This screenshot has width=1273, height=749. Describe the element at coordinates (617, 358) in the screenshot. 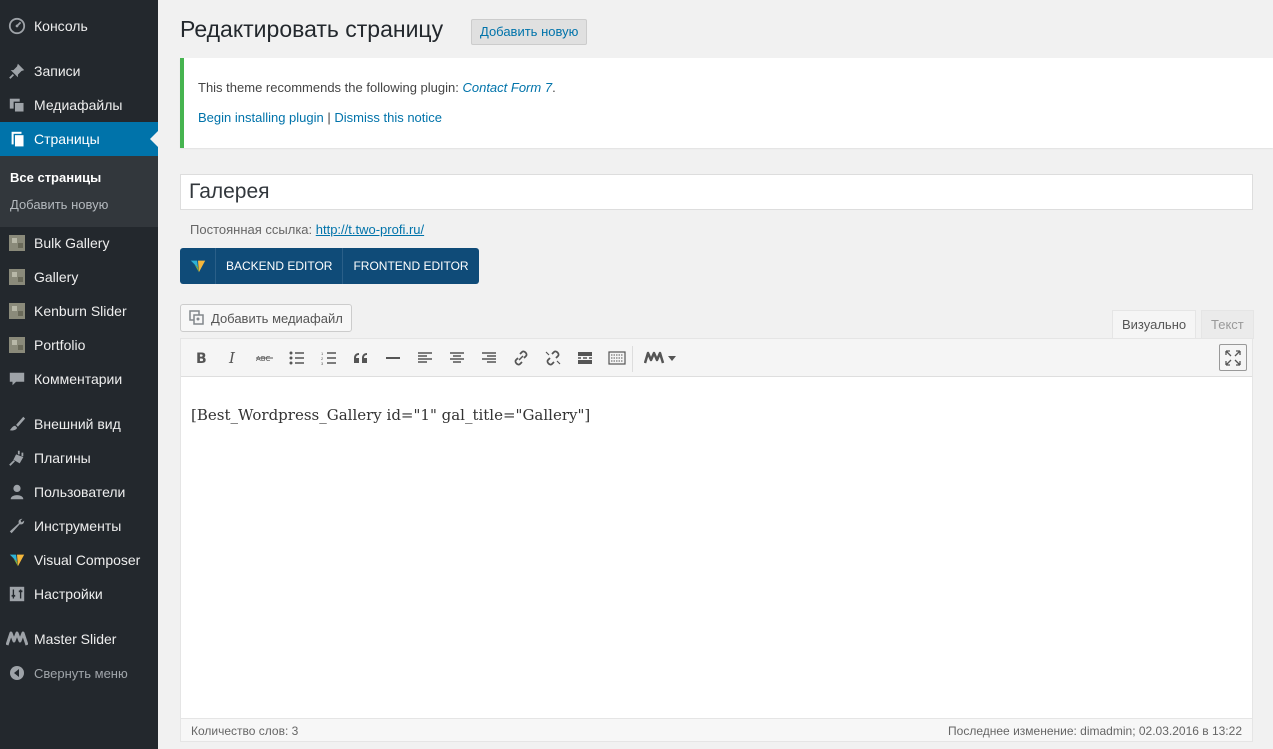

I see `toolbar-toggle-icon` at that location.